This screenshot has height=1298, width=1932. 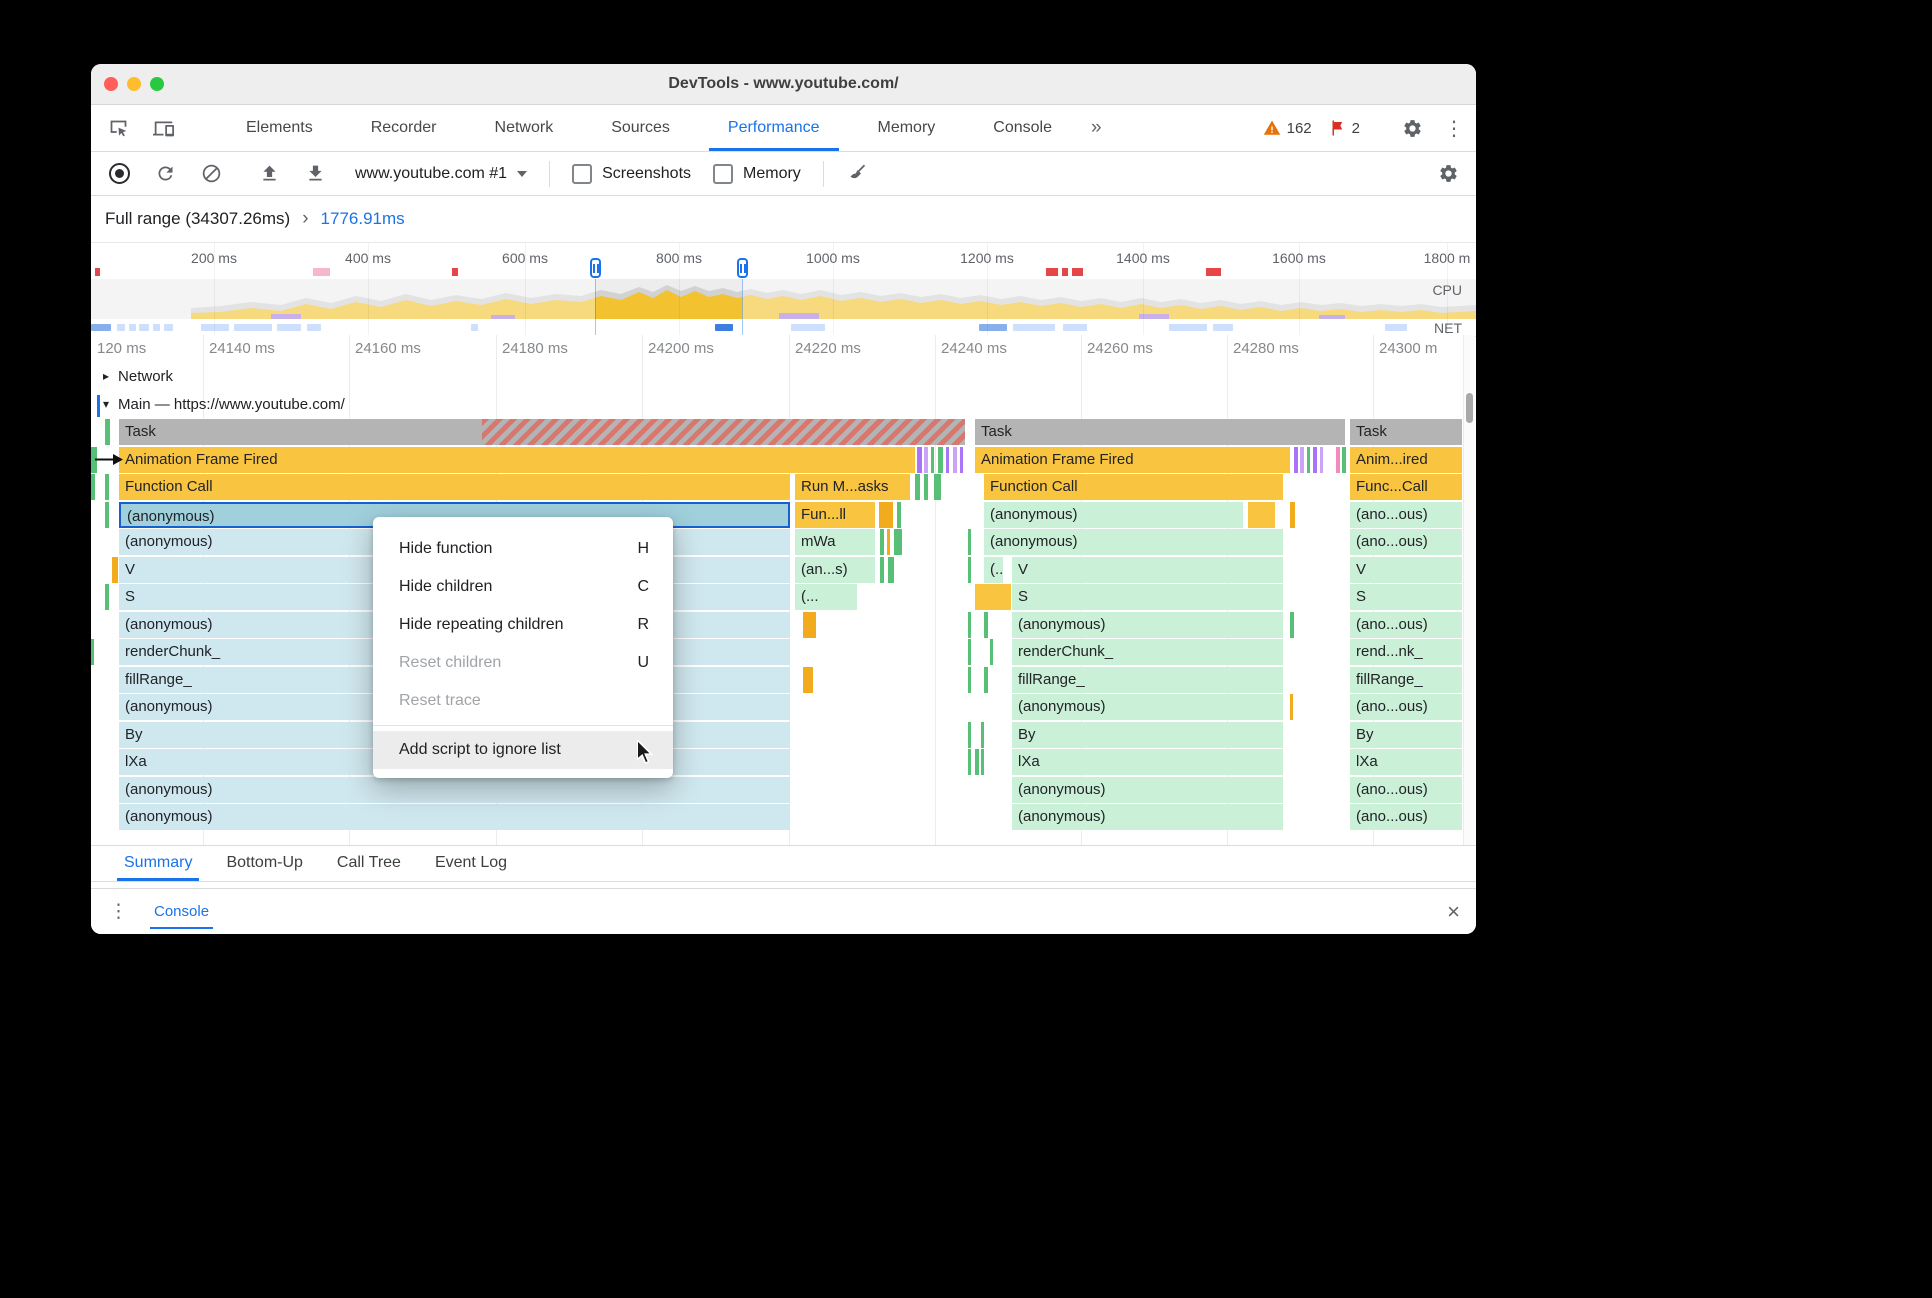 What do you see at coordinates (523, 625) in the screenshot?
I see `menu-item-hide-repeating-children: Hide repeating children R` at bounding box center [523, 625].